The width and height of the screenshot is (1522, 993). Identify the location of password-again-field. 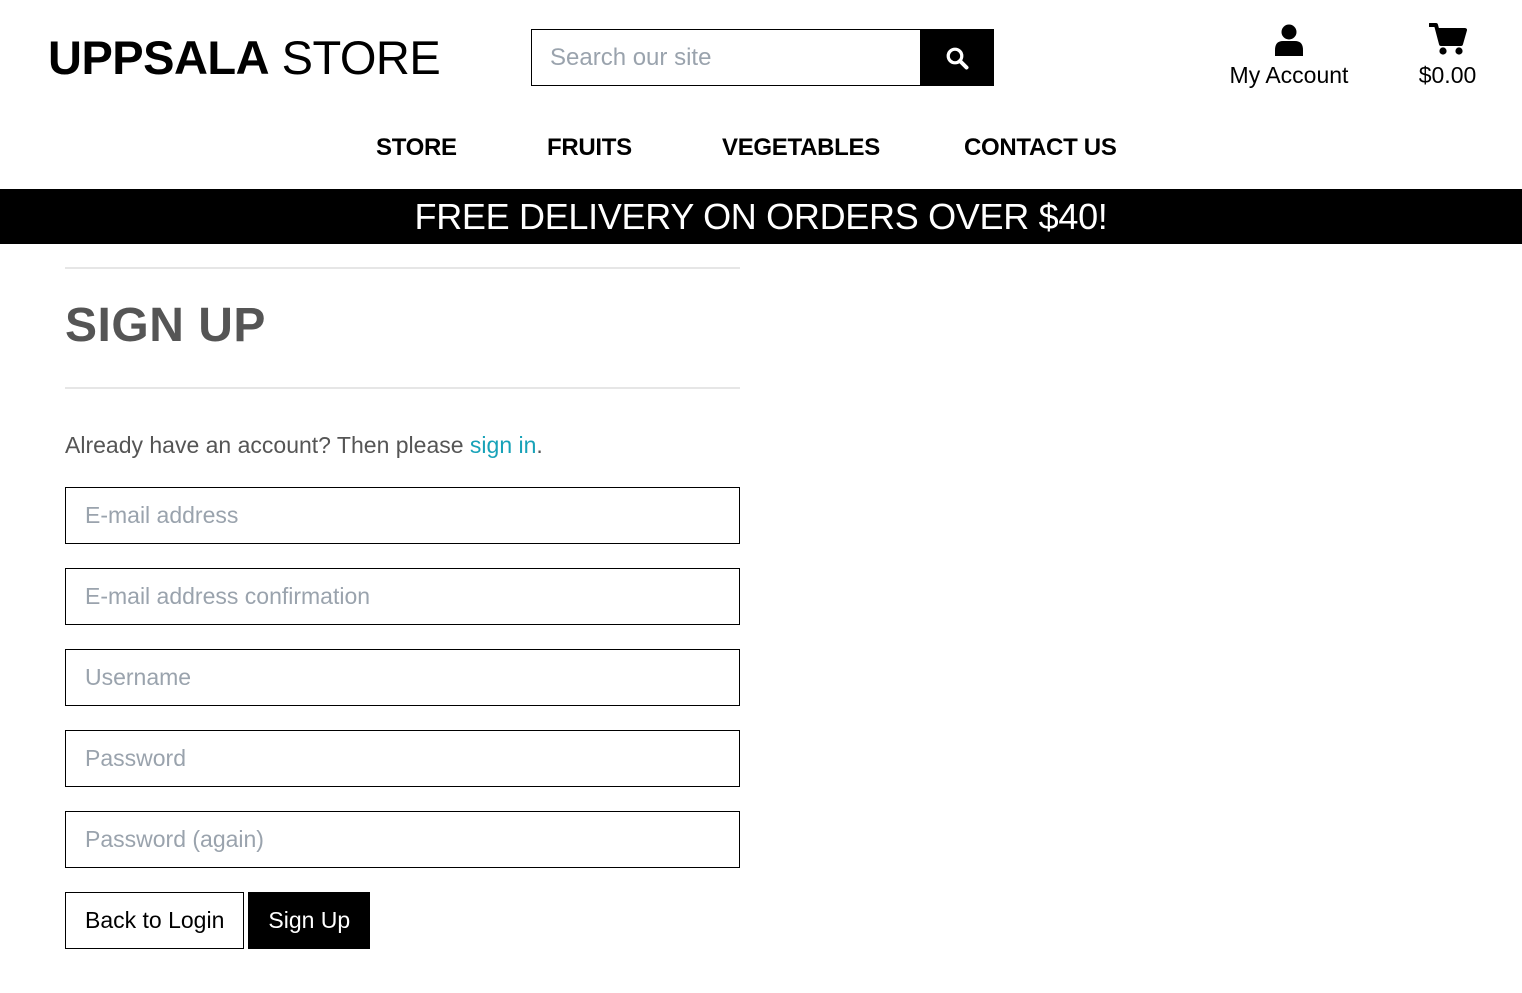
(402, 839).